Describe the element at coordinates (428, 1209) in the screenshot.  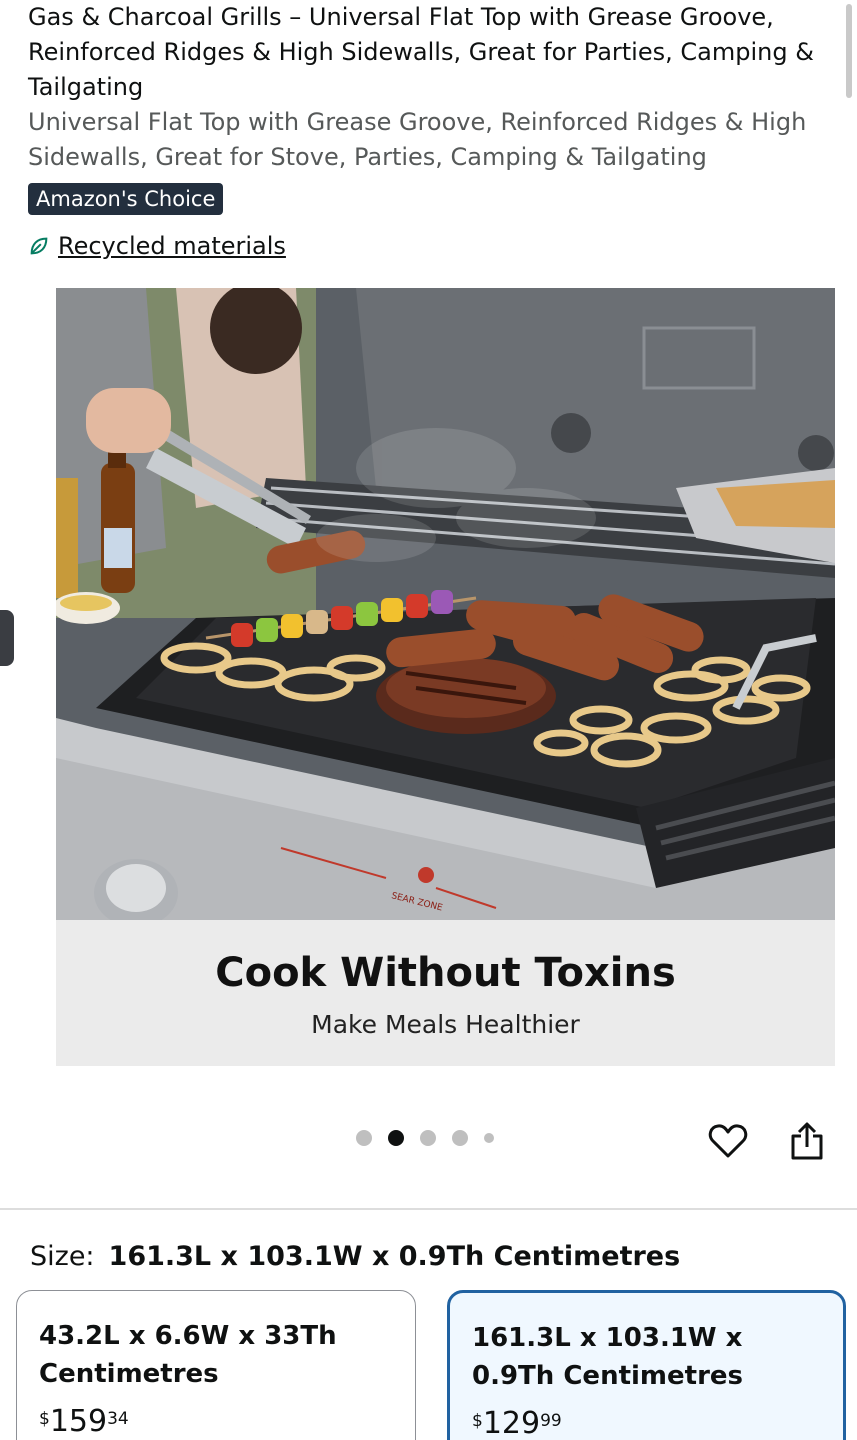
I see `section-divider` at that location.